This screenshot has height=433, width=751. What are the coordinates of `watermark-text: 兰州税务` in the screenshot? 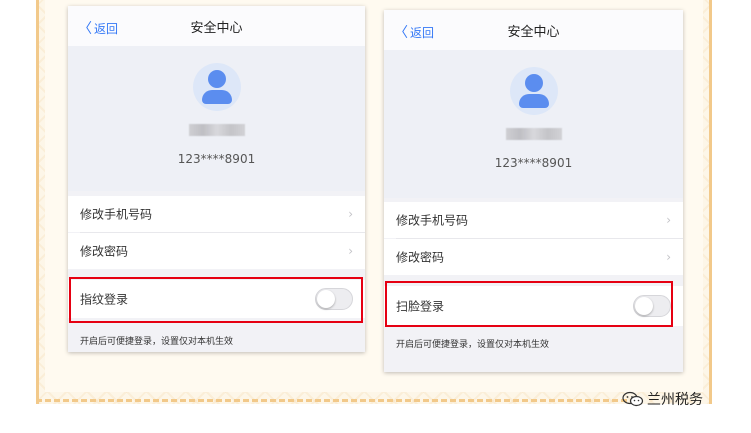 It's located at (675, 400).